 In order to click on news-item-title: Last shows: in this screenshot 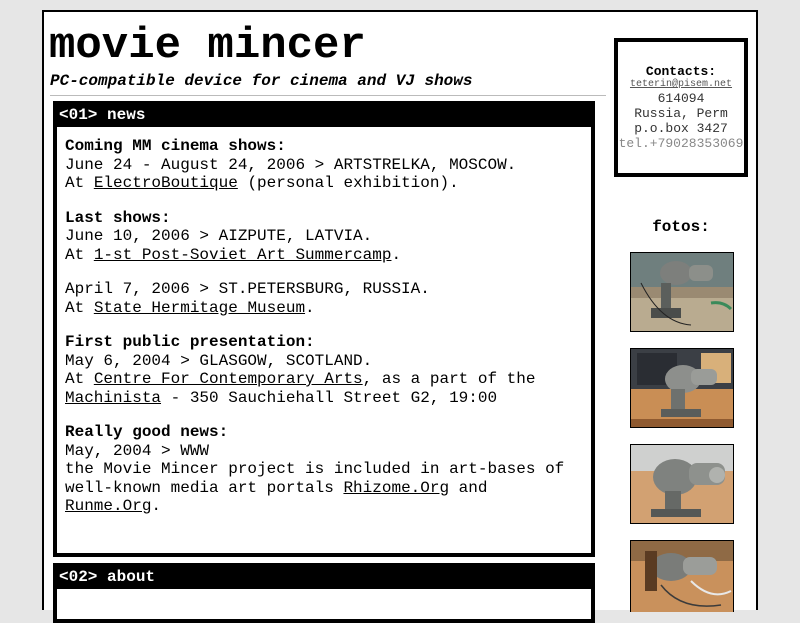, I will do `click(118, 217)`.